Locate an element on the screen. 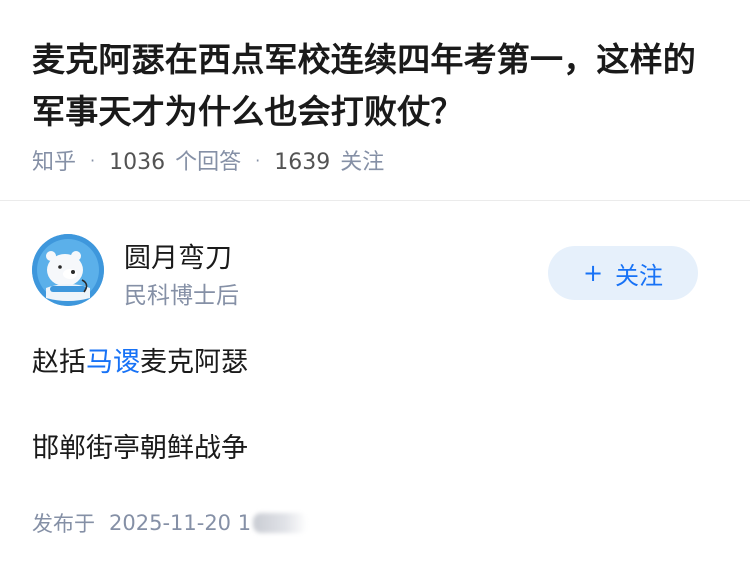 This screenshot has height=574, width=750. followers-count: 1639 关注 is located at coordinates (329, 160).